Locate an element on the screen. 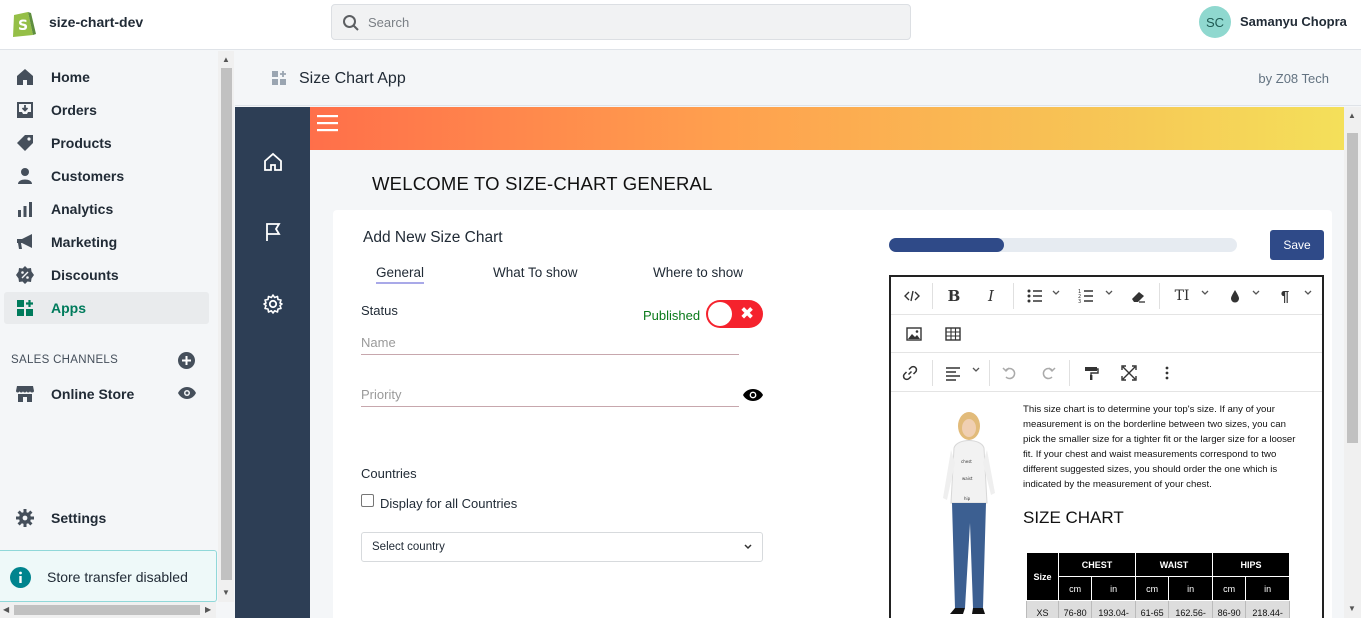  toolbar-separator is located at coordinates (932, 373).